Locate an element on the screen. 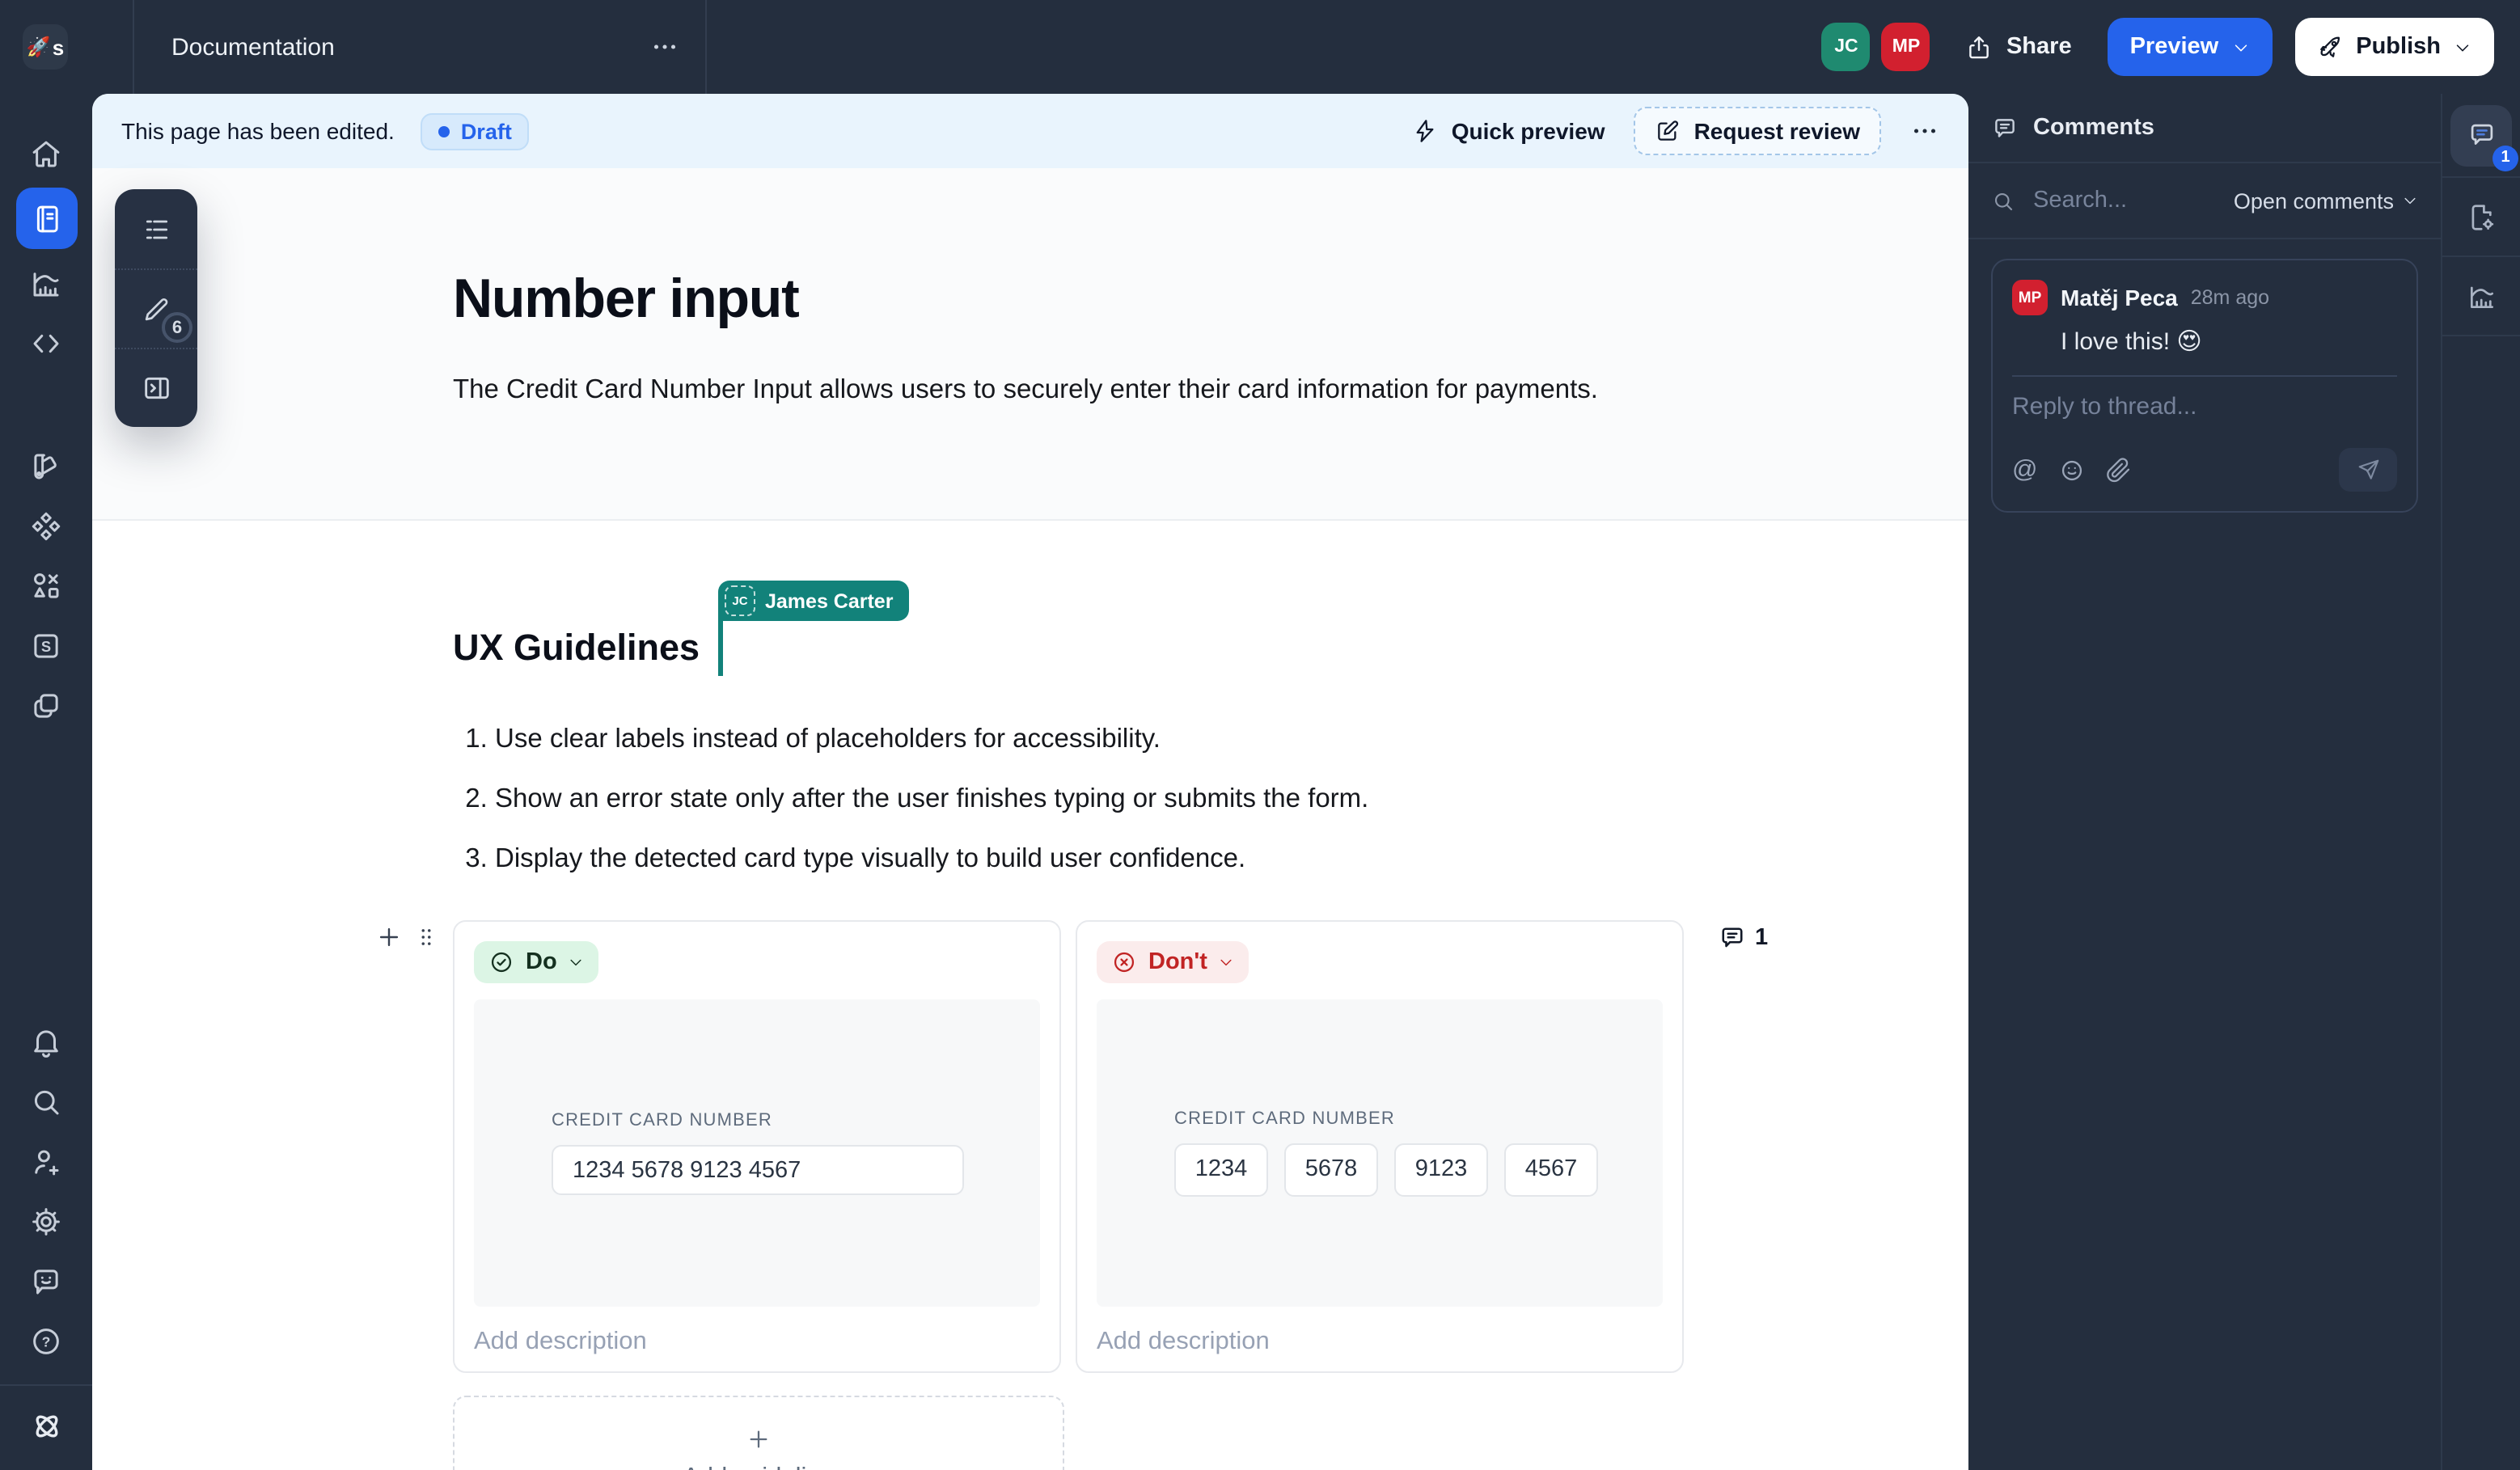  help-icon: ? is located at coordinates (46, 1341).